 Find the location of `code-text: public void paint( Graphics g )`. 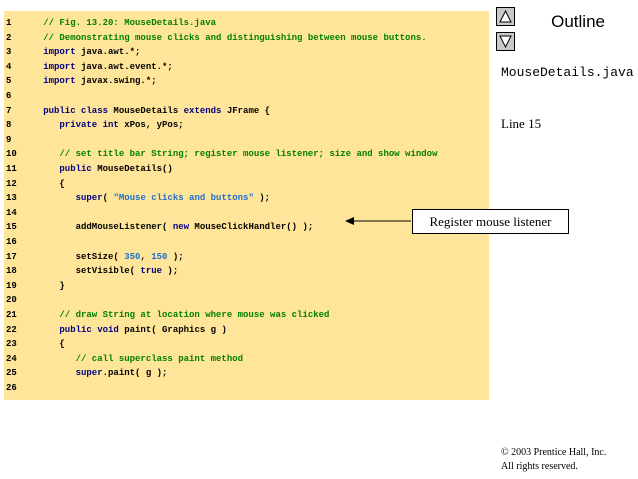

code-text: public void paint( Graphics g ) is located at coordinates (127, 330).